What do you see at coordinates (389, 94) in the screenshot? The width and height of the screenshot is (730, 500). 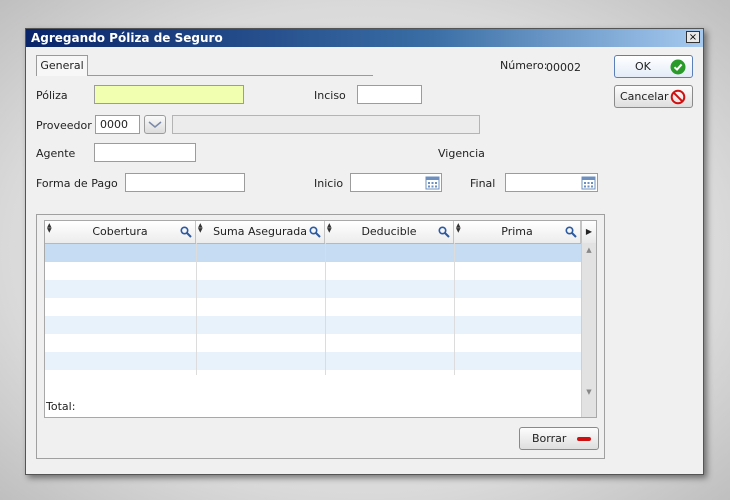 I see `inciso-input` at bounding box center [389, 94].